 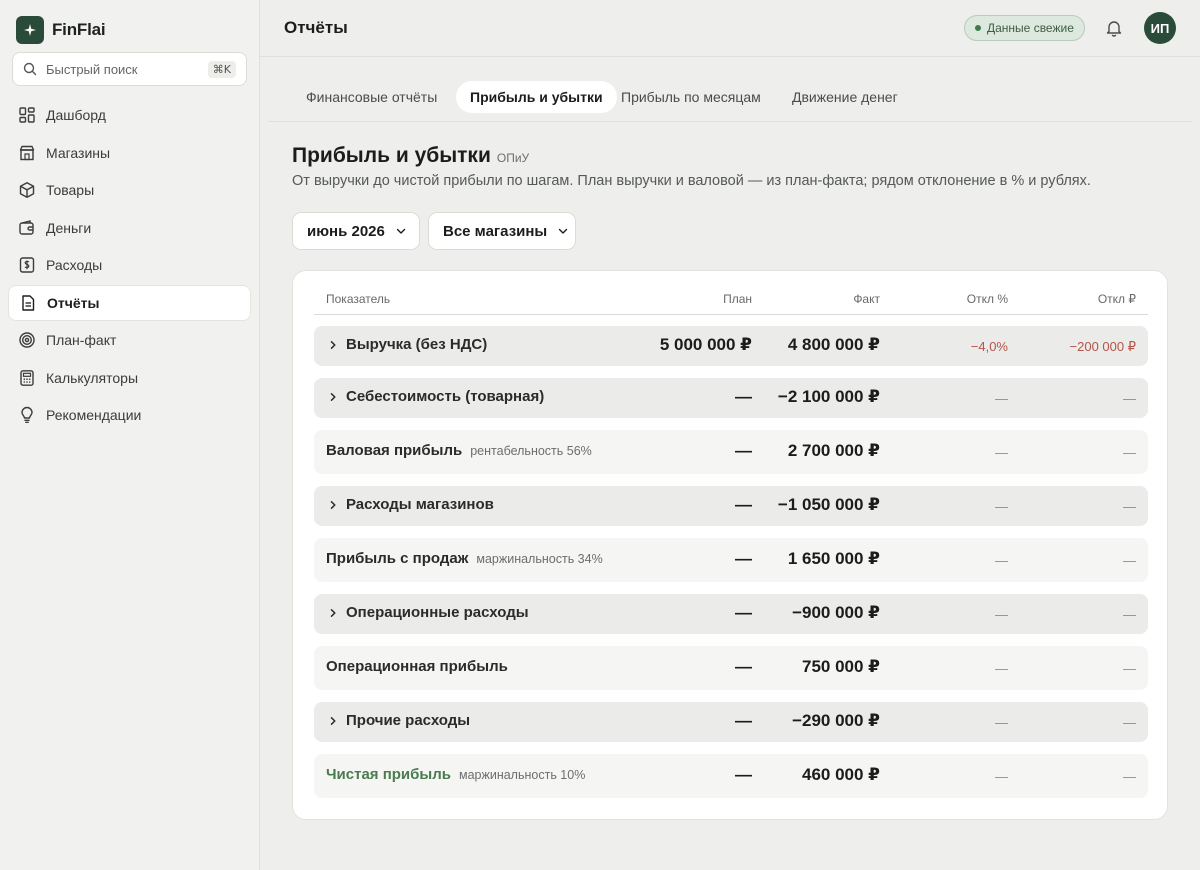 I want to click on search-input, so click(x=121, y=69).